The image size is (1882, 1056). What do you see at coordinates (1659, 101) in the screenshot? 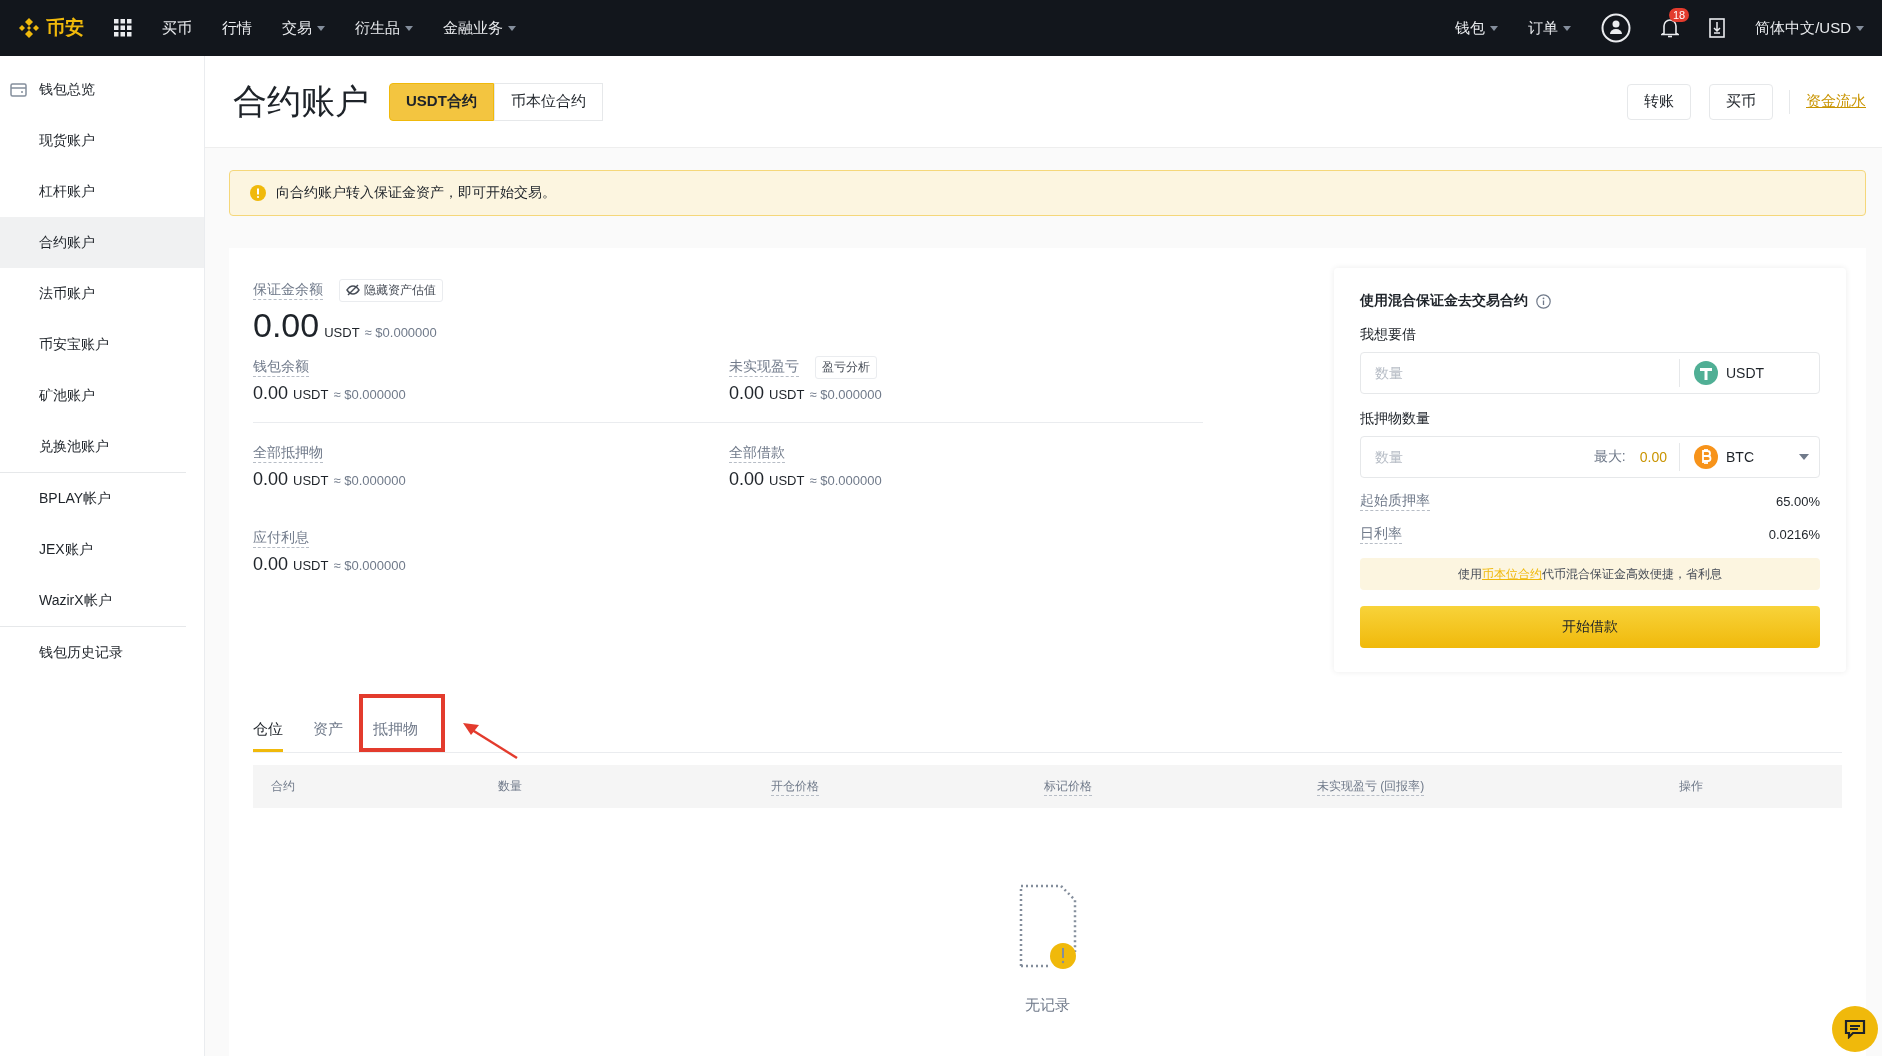
I see `action-button: 转账` at bounding box center [1659, 101].